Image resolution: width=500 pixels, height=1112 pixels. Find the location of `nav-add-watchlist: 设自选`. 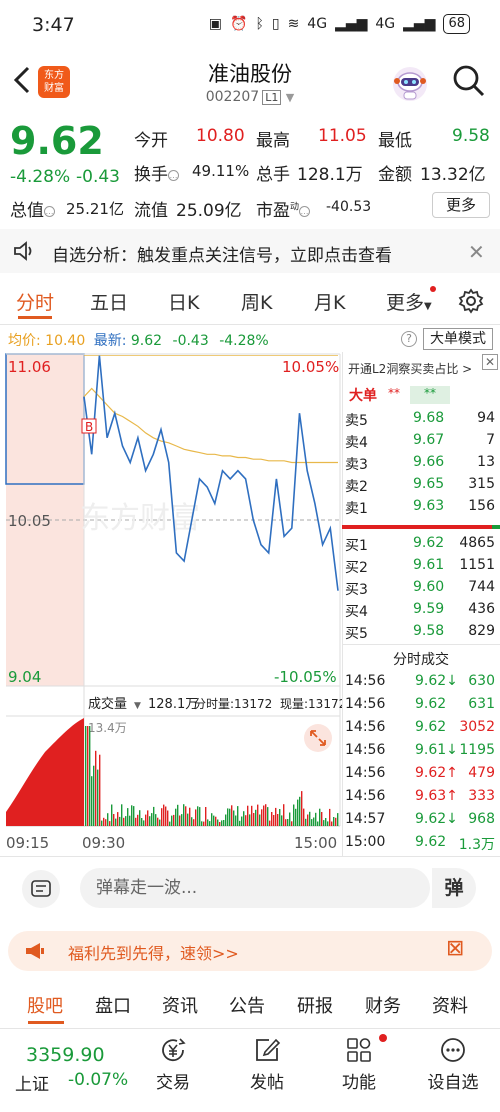

nav-add-watchlist: 设自选 is located at coordinates (453, 1064).